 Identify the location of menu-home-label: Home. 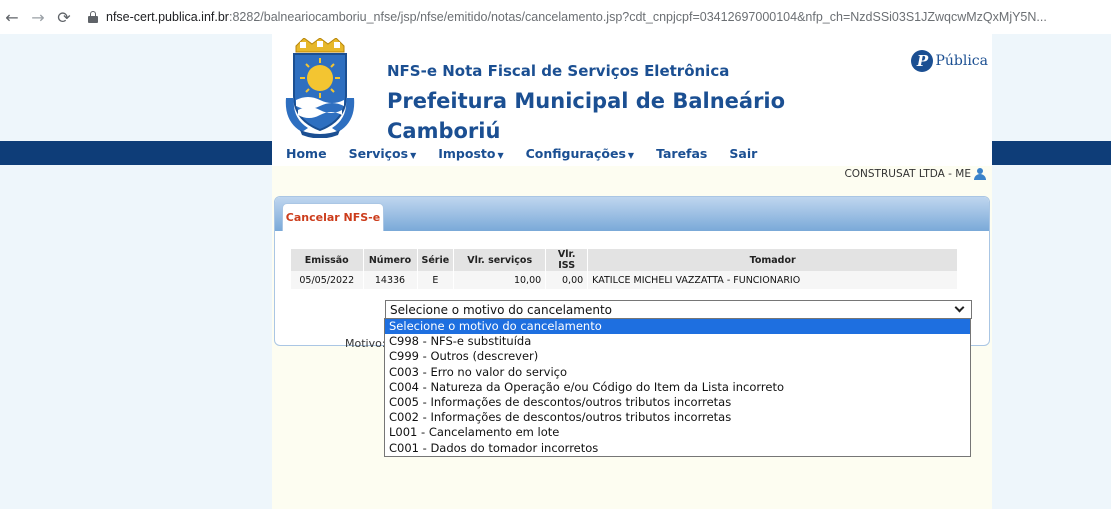
(306, 153).